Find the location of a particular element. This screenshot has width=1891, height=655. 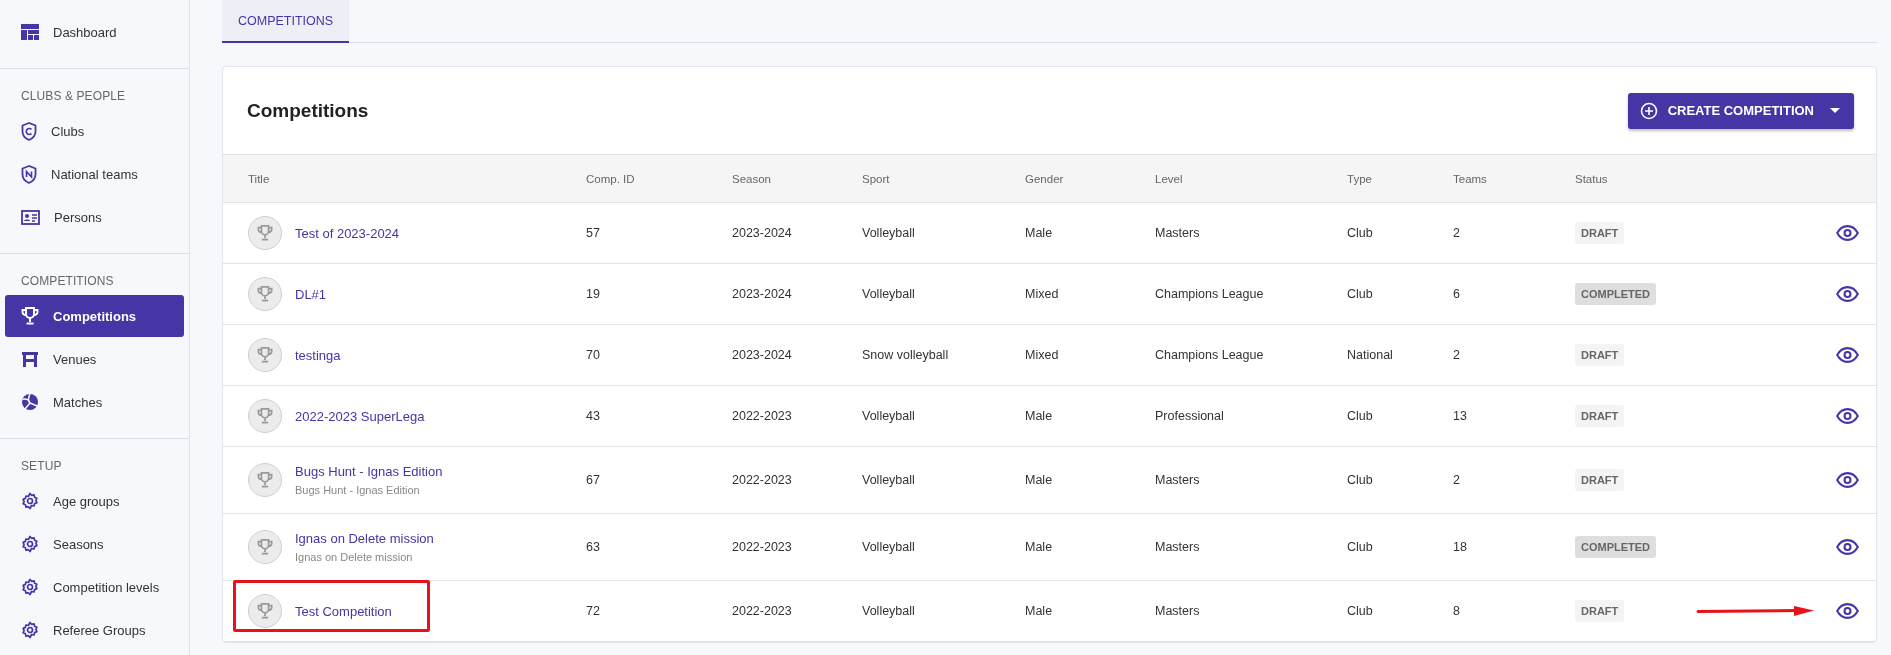

competition-link: DL#1 is located at coordinates (311, 294).